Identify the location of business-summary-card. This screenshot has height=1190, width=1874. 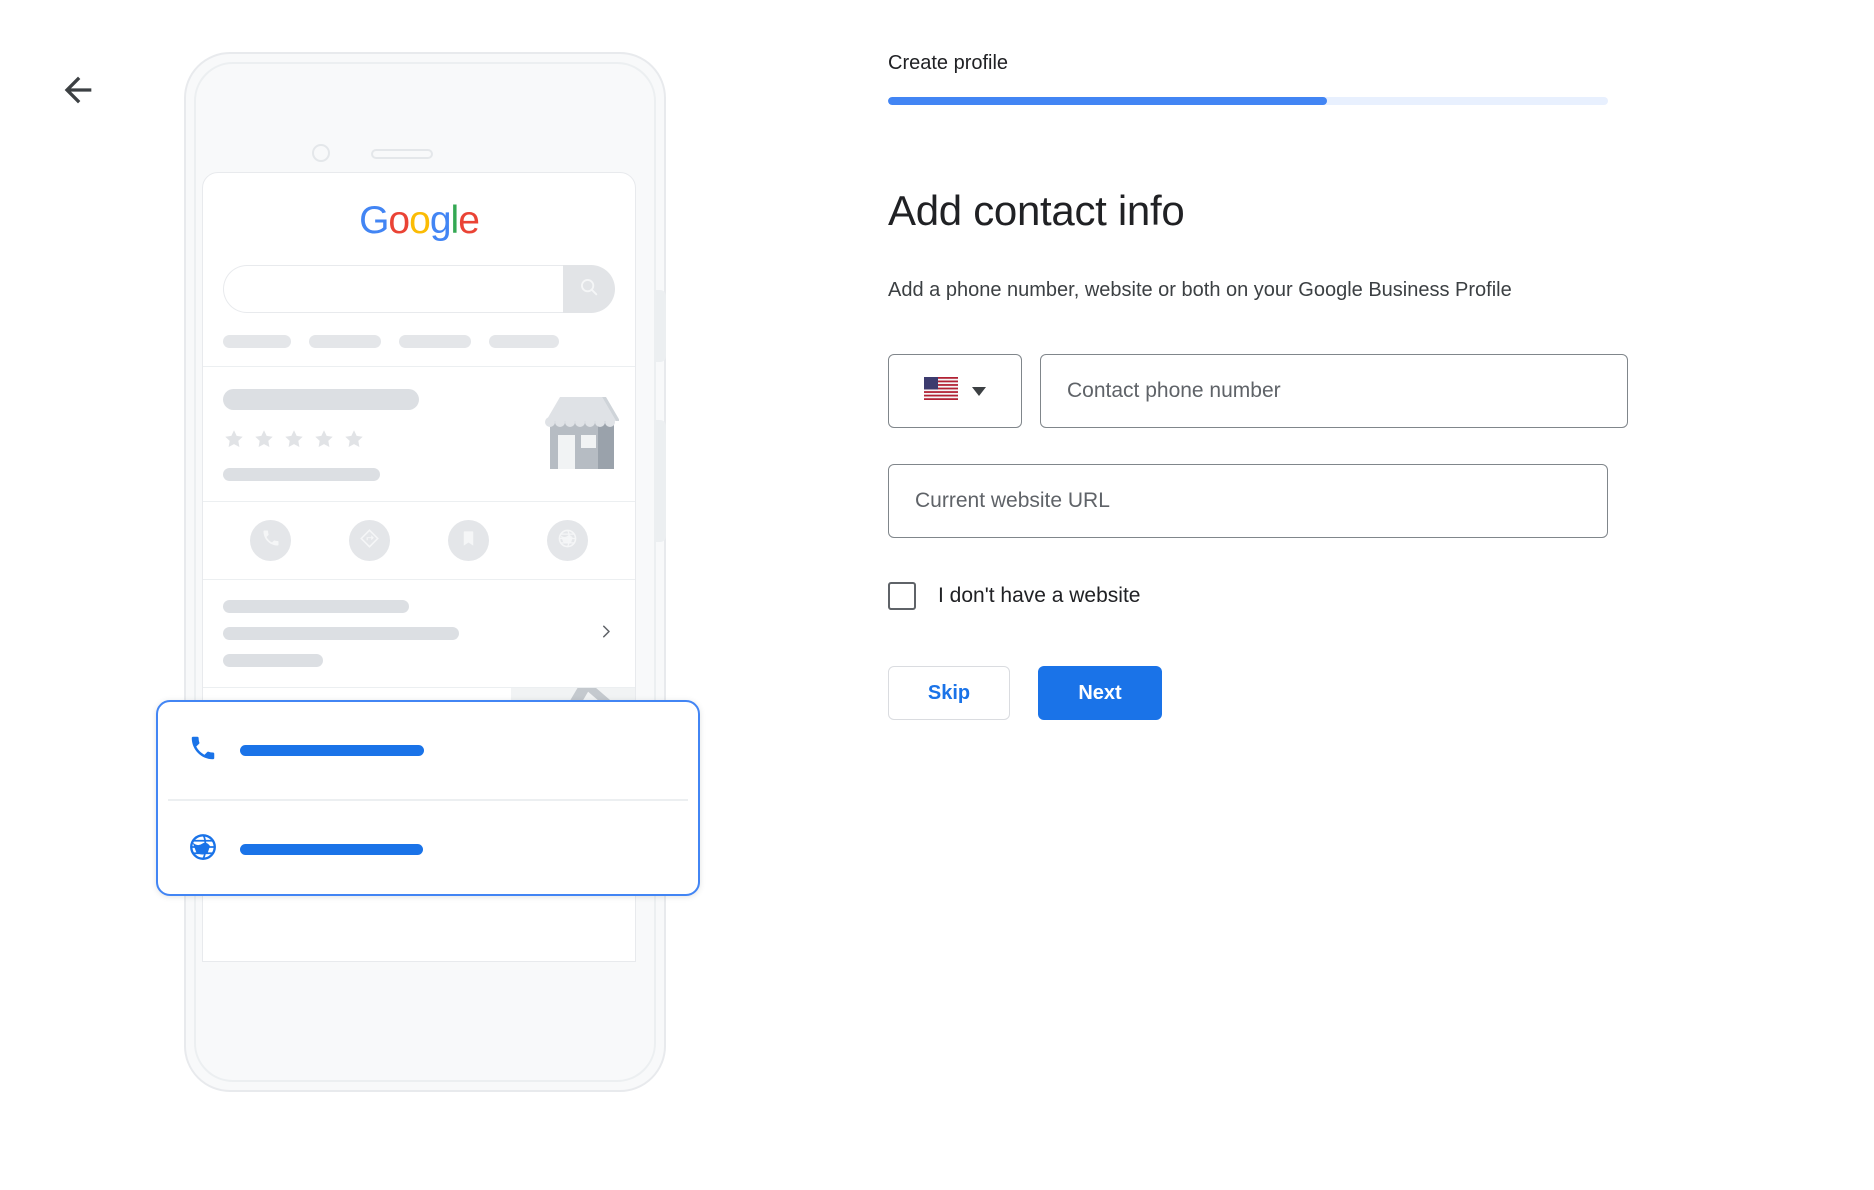
(419, 433).